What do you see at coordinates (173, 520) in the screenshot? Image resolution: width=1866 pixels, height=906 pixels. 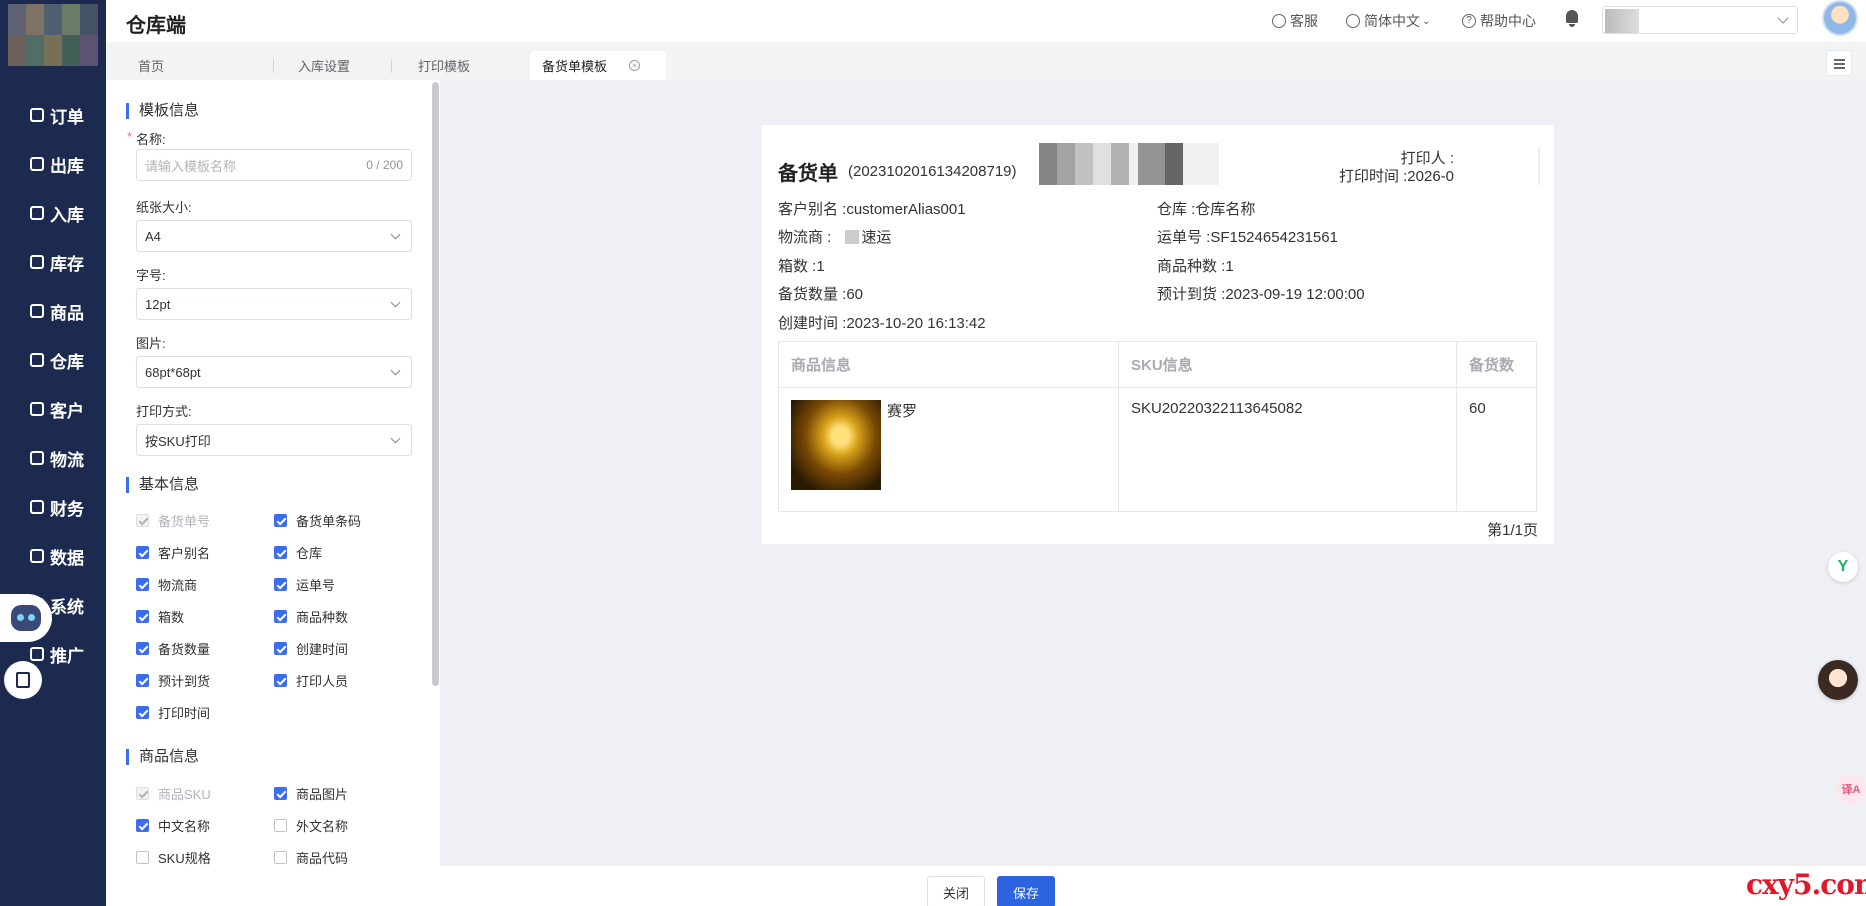 I see `checkbox-basic-0: 备货单号` at bounding box center [173, 520].